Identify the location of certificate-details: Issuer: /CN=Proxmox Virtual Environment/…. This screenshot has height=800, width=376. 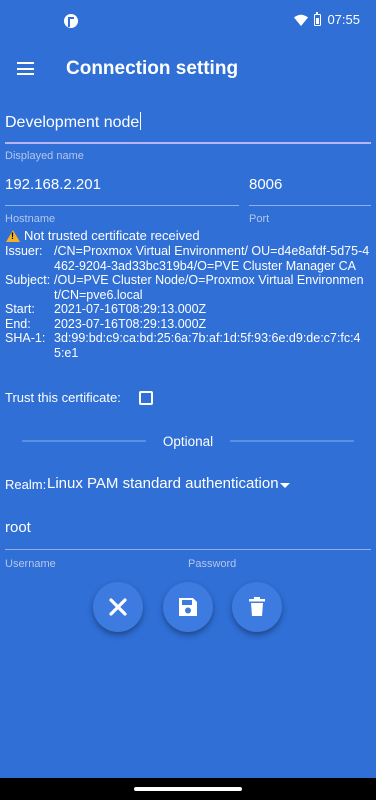
(187, 302).